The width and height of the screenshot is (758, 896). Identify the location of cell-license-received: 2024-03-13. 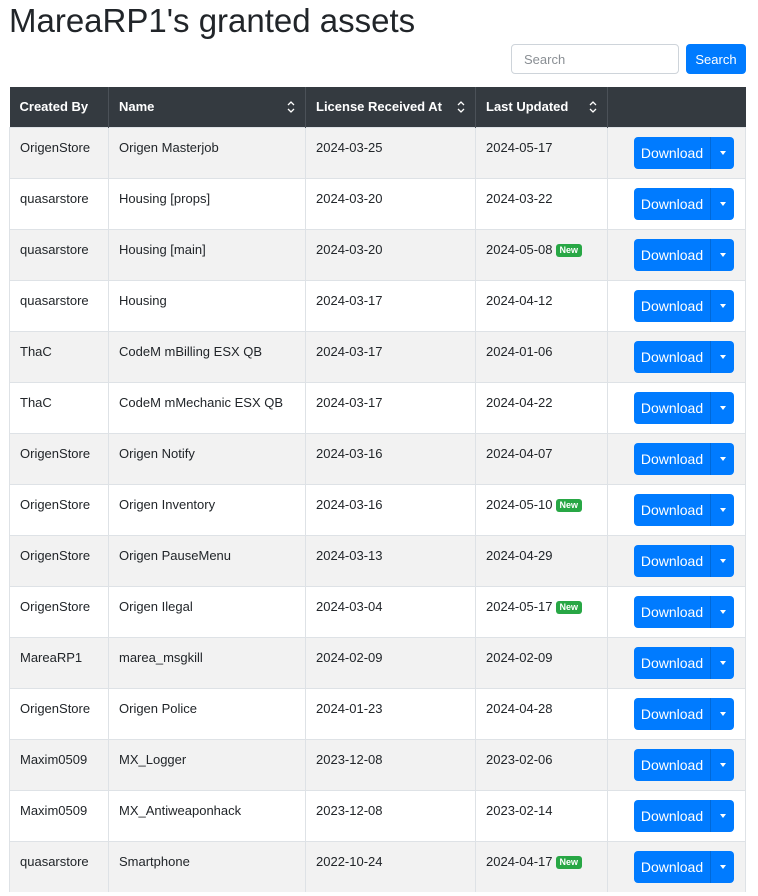
(390, 560).